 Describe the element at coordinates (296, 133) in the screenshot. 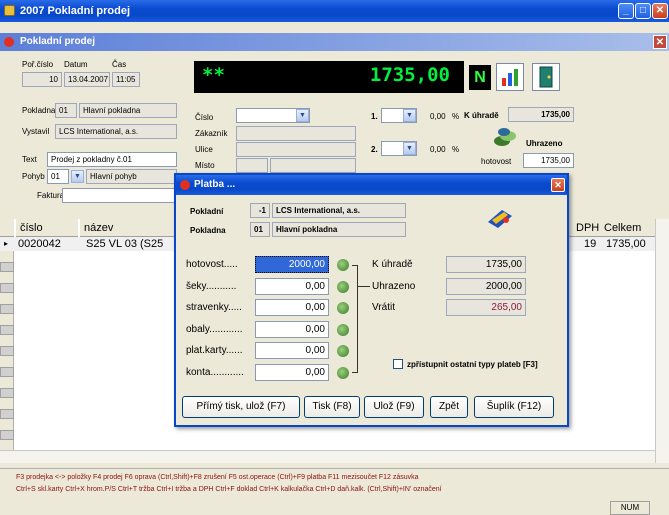

I see `zakaznik-field` at that location.